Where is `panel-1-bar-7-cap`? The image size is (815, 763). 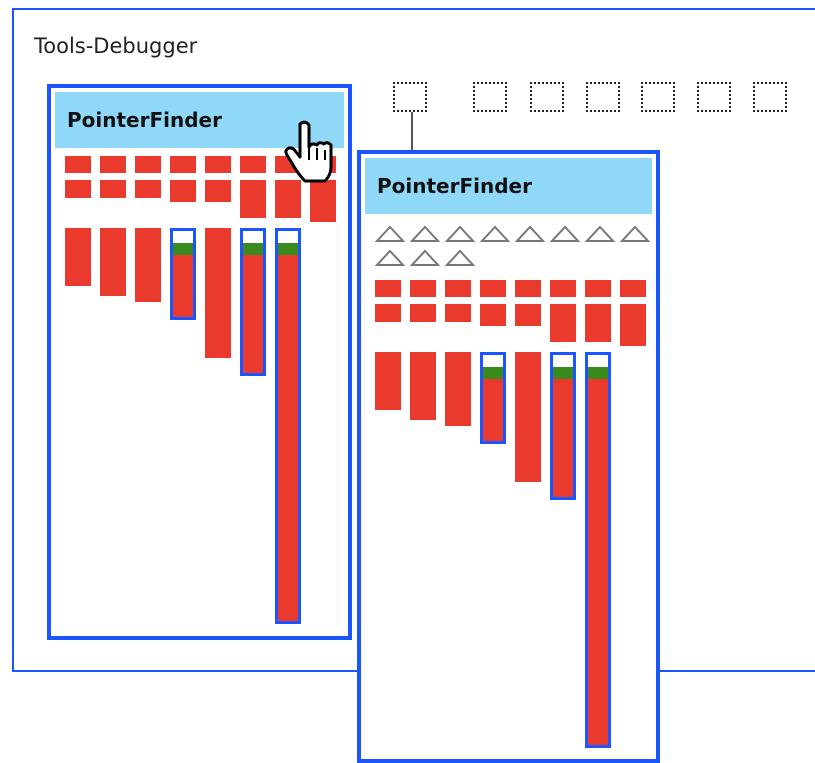
panel-1-bar-7-cap is located at coordinates (288, 237).